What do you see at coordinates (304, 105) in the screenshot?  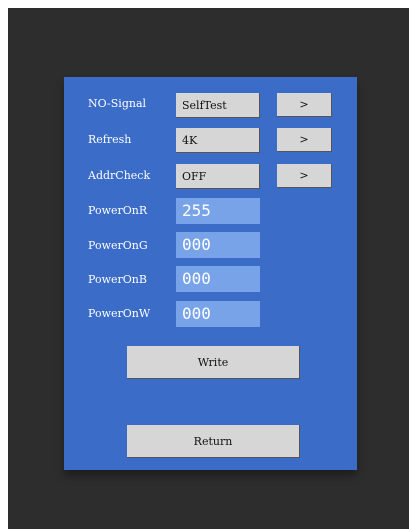 I see `no-signal-next-button: >` at bounding box center [304, 105].